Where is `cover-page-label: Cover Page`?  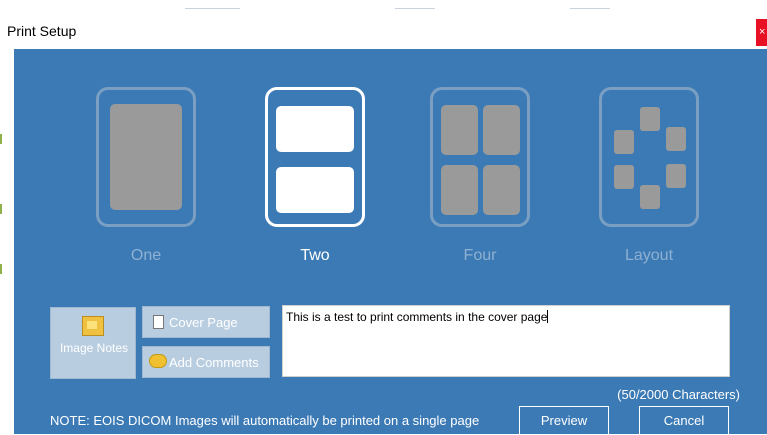 cover-page-label: Cover Page is located at coordinates (203, 322).